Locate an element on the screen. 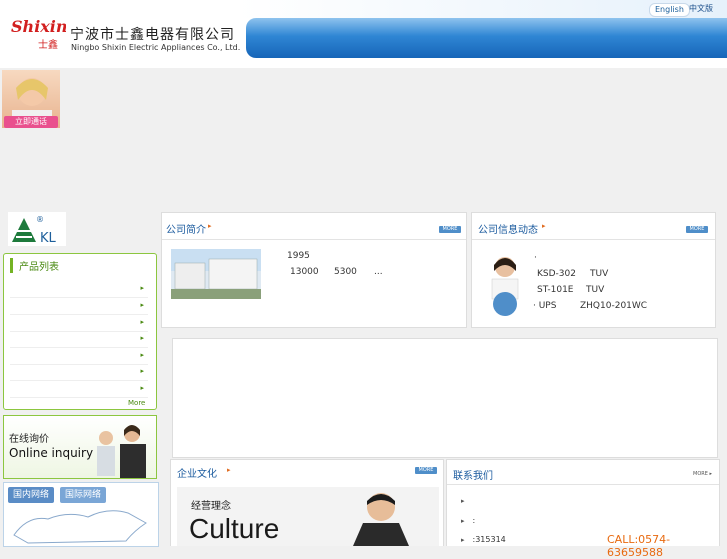  businessman-image is located at coordinates (381, 519).